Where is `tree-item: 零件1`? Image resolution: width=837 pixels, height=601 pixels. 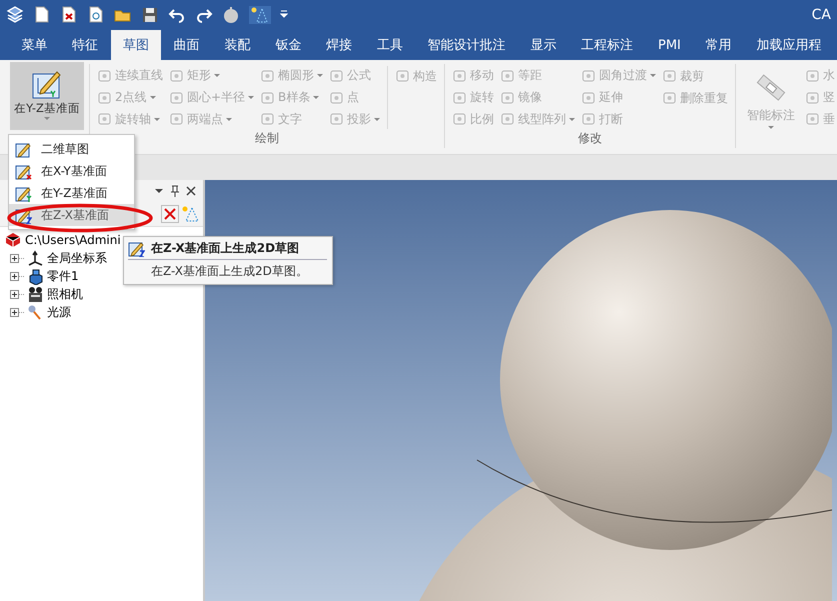
tree-item: 零件1 is located at coordinates (63, 276).